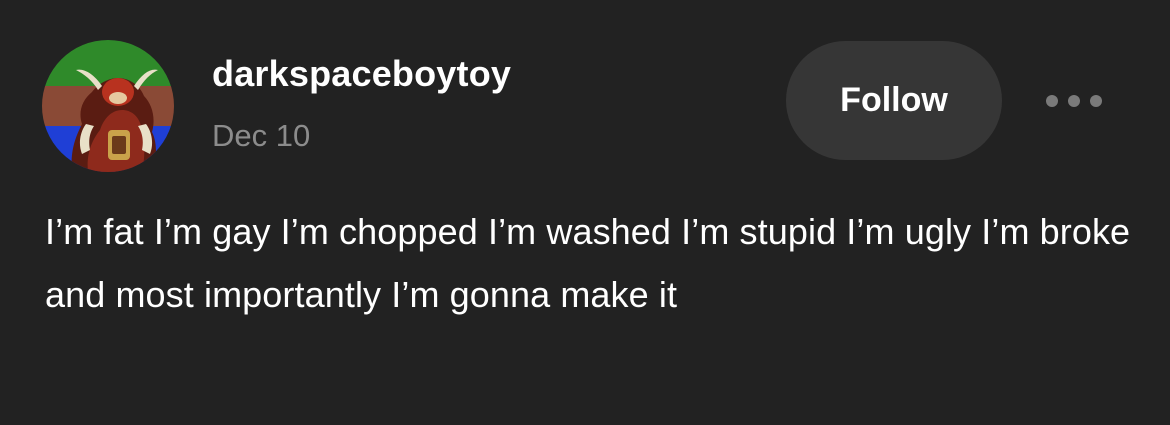 The width and height of the screenshot is (1170, 425). What do you see at coordinates (361, 74) in the screenshot?
I see `username-link: darkspaceboytoy` at bounding box center [361, 74].